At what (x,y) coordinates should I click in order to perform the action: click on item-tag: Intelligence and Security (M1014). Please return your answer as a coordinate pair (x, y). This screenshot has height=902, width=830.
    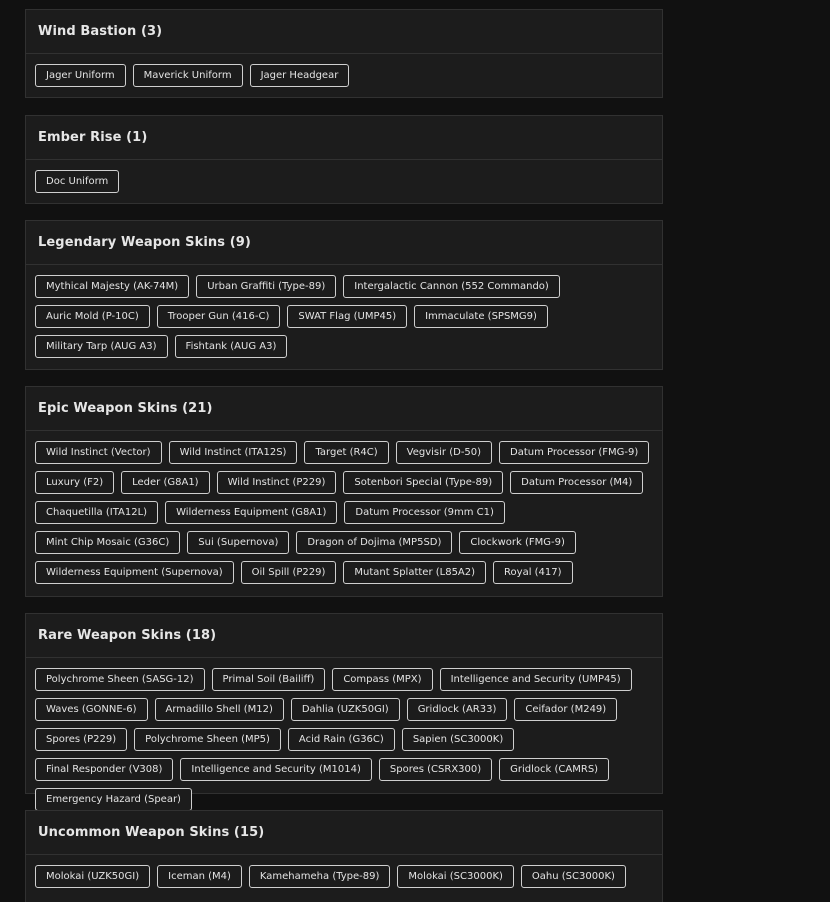
    Looking at the image, I should click on (276, 769).